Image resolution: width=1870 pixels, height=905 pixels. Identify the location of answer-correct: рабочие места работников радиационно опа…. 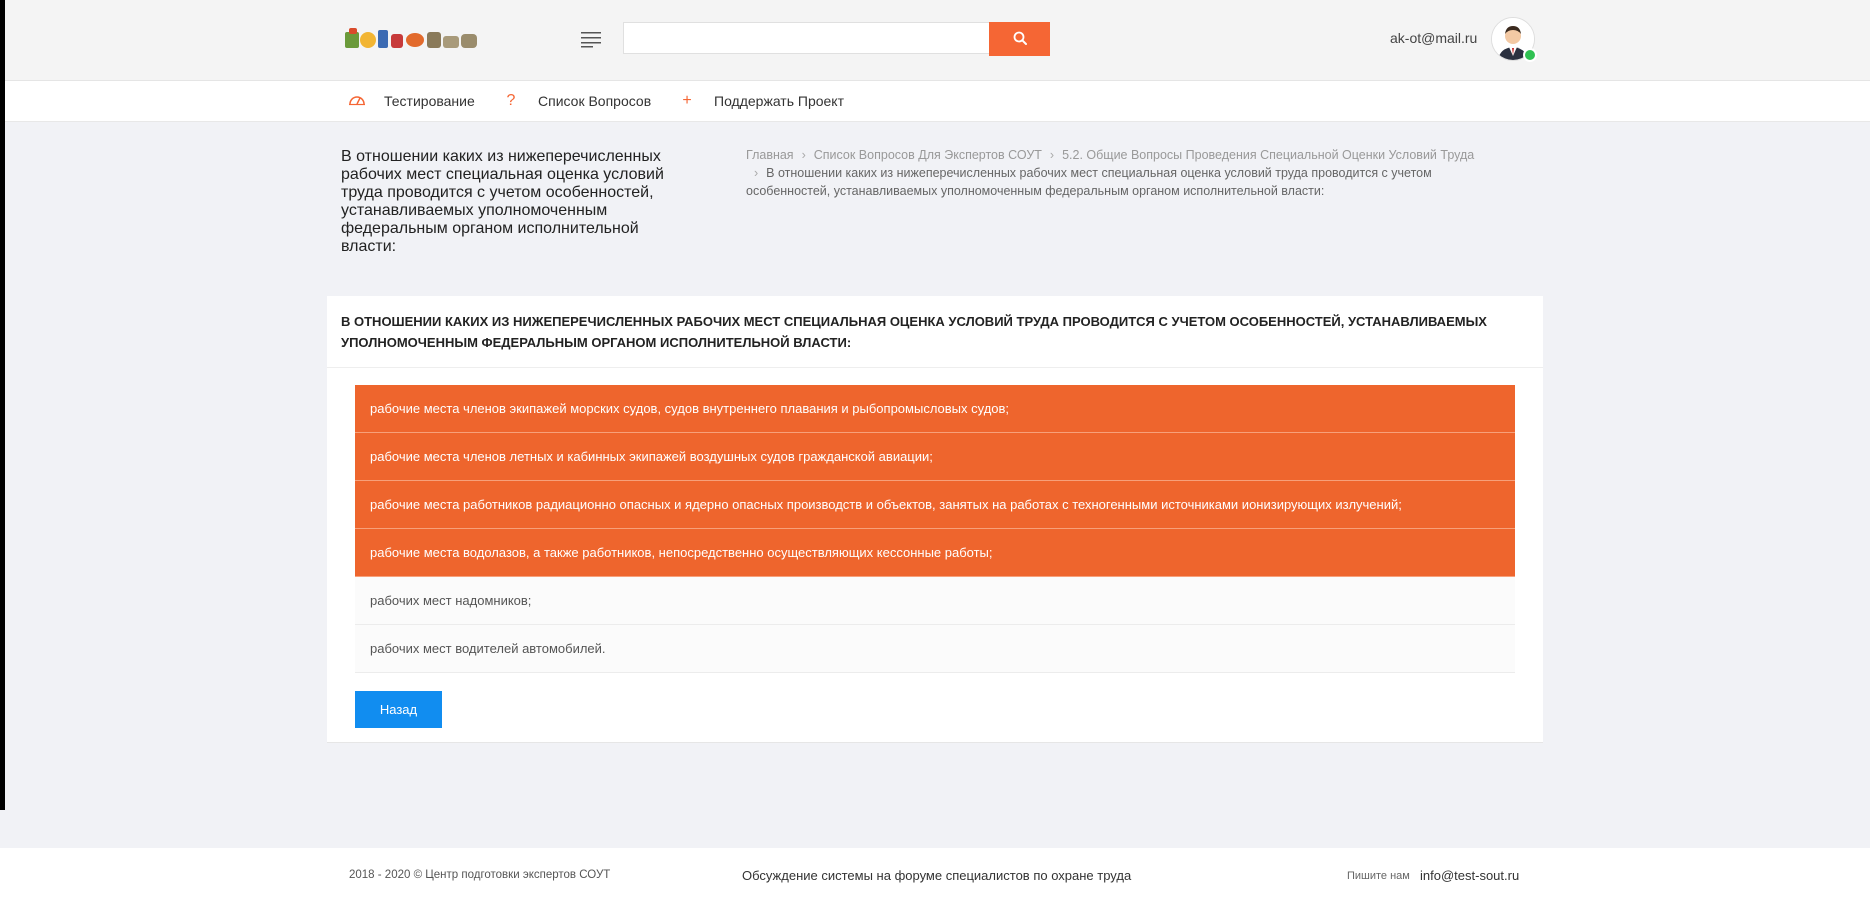
(935, 505).